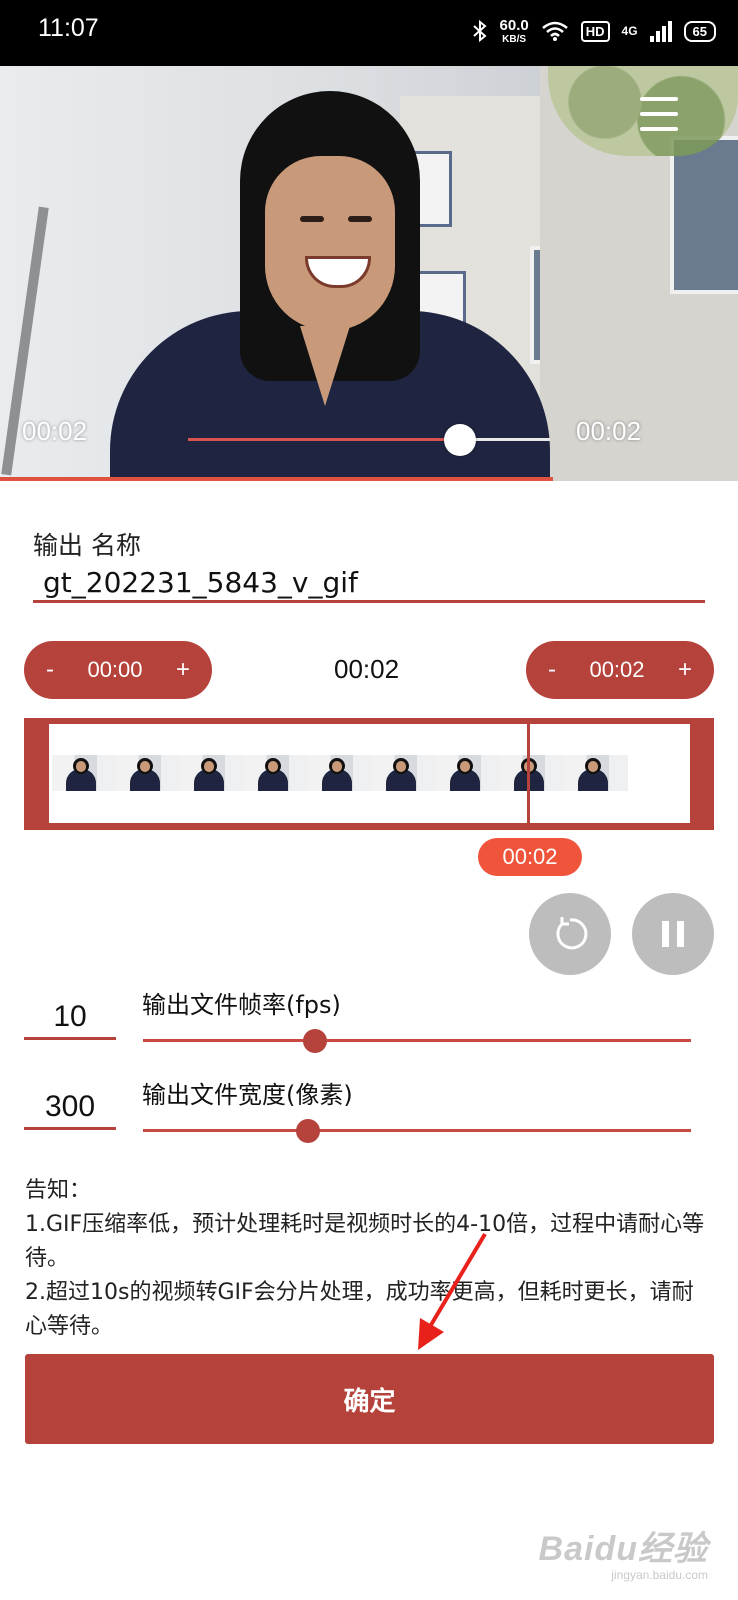 The width and height of the screenshot is (738, 1600). I want to click on start-plus-button: +, so click(183, 670).